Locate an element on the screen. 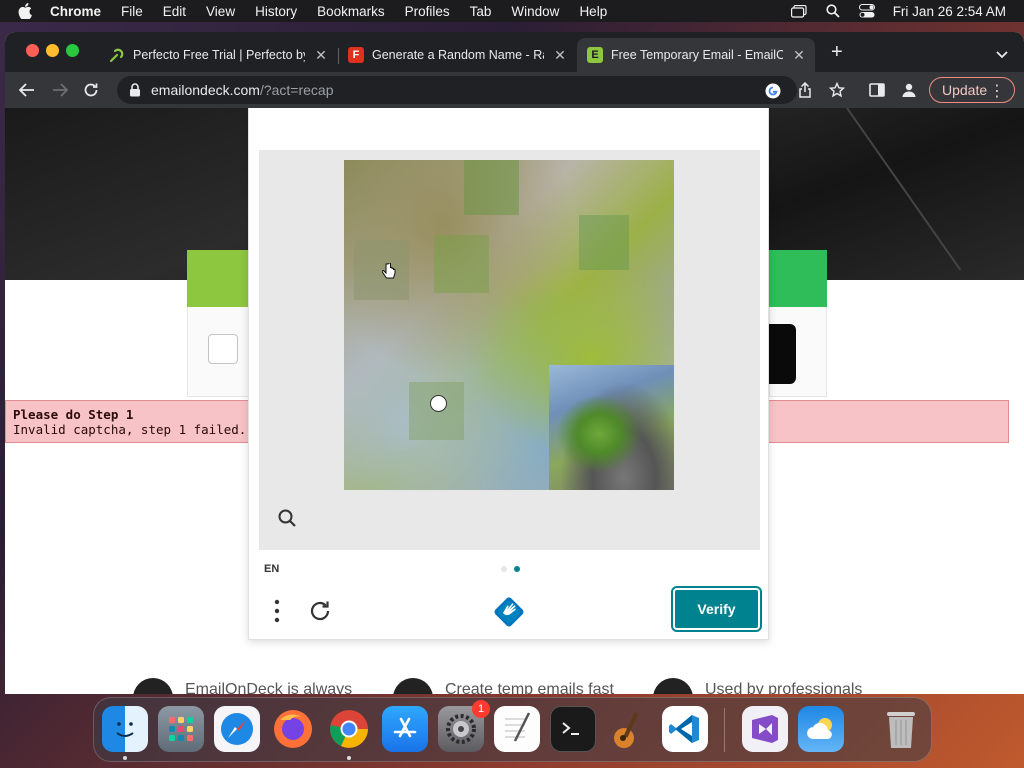 The width and height of the screenshot is (1024, 768). firefox-icon is located at coordinates (293, 729).